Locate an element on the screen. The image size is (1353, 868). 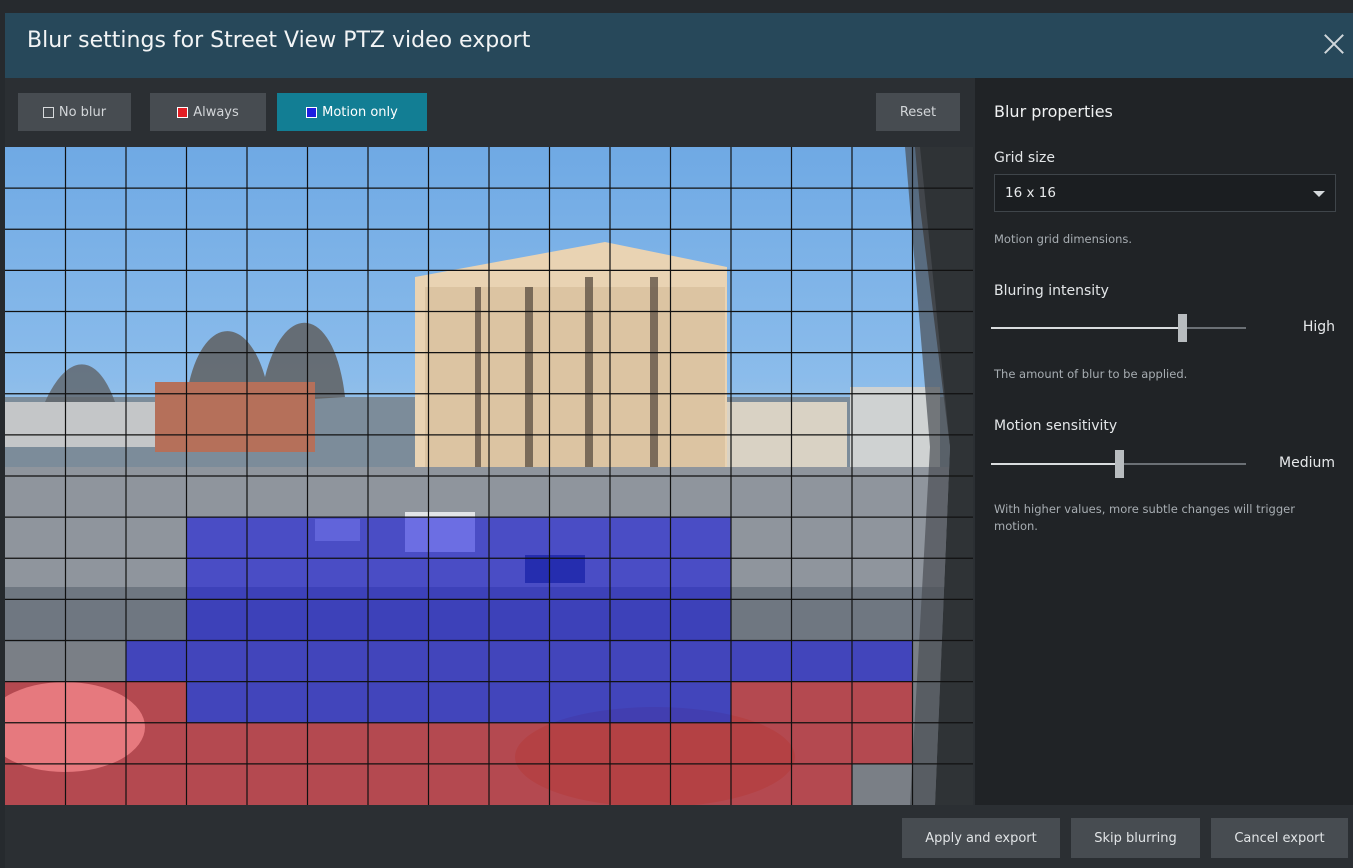
motion-only-button: Motion only is located at coordinates (352, 112).